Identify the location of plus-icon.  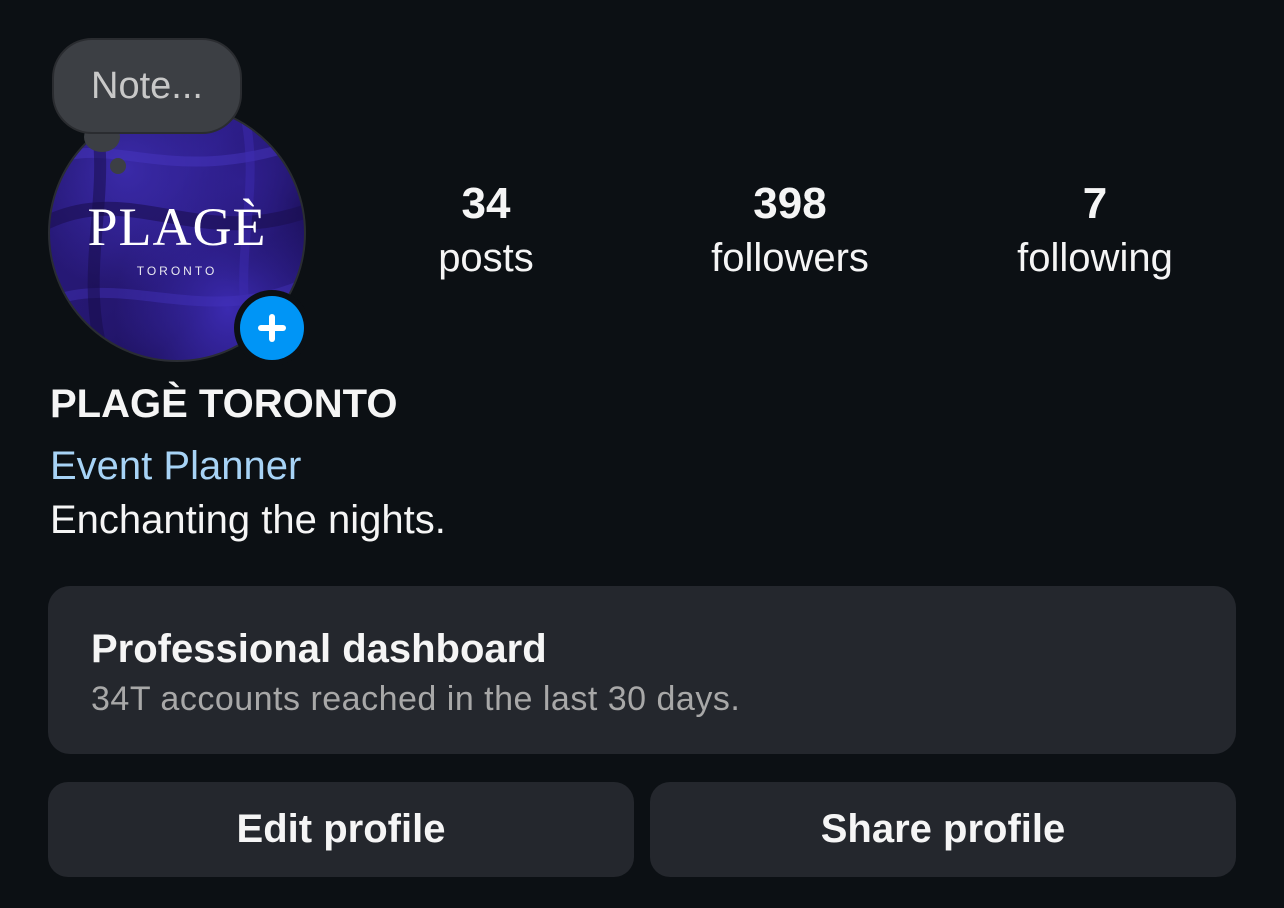
(272, 328).